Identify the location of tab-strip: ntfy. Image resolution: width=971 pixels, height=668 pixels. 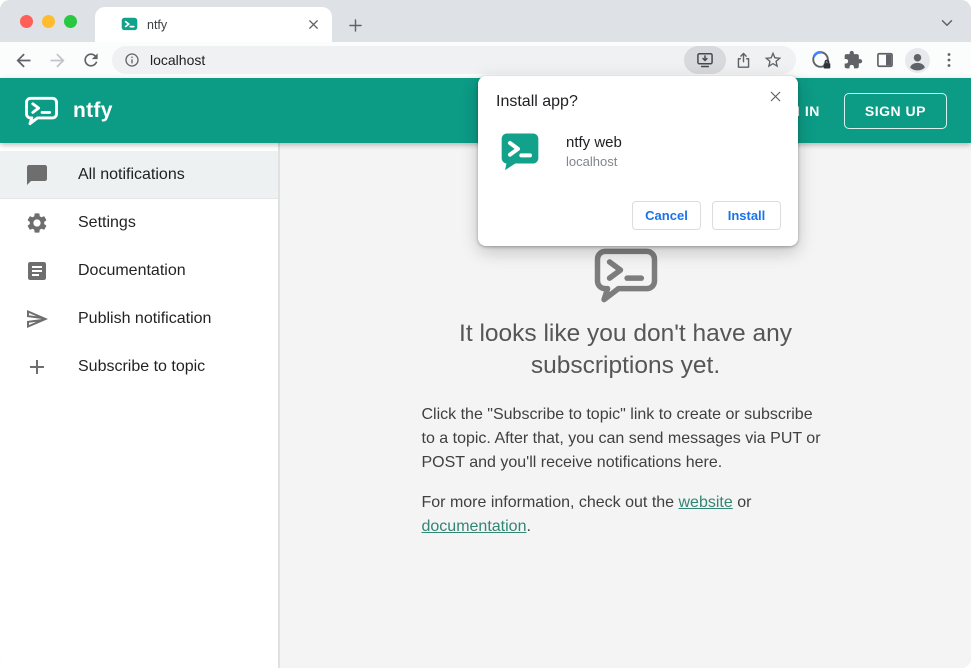
(485, 21).